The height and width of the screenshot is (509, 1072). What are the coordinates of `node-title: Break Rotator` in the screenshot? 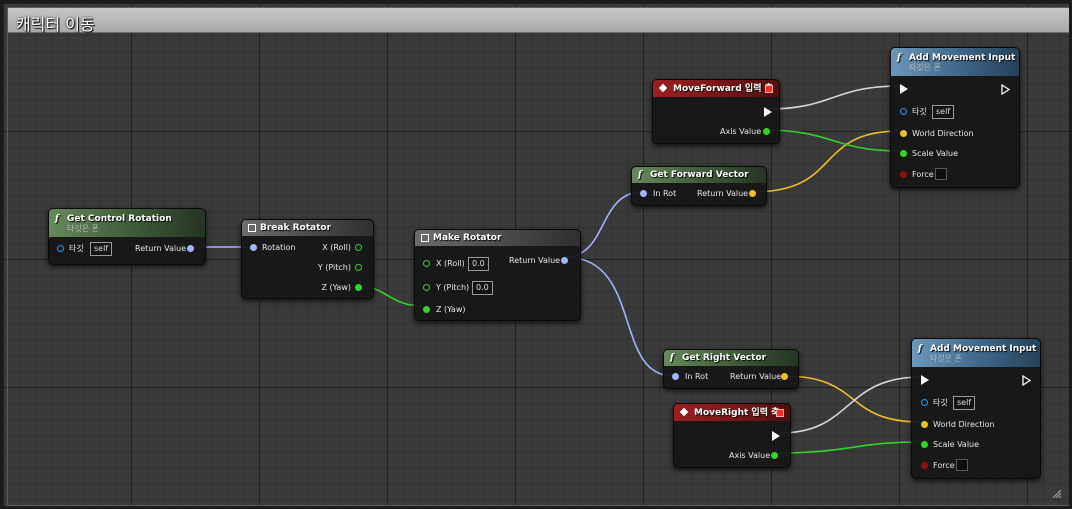 It's located at (296, 228).